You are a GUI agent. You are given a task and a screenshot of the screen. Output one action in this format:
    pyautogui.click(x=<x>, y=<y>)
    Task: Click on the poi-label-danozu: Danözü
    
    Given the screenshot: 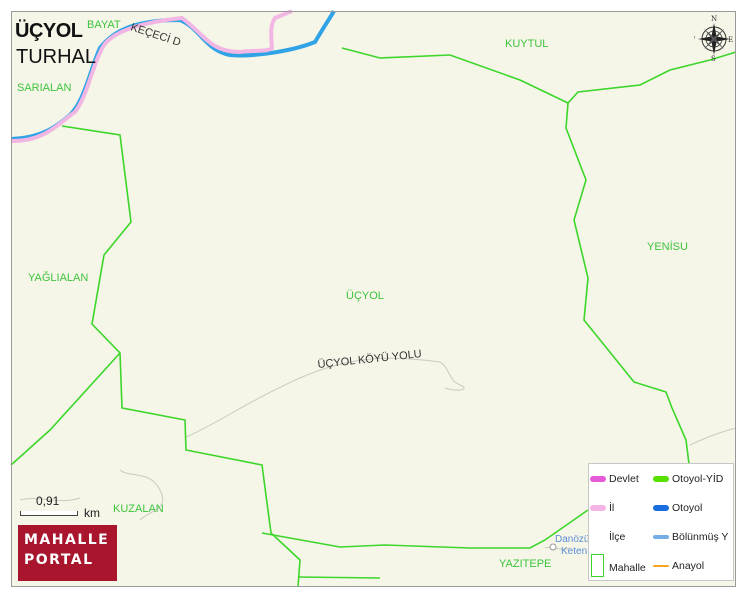 What is the action you would take?
    pyautogui.click(x=572, y=539)
    